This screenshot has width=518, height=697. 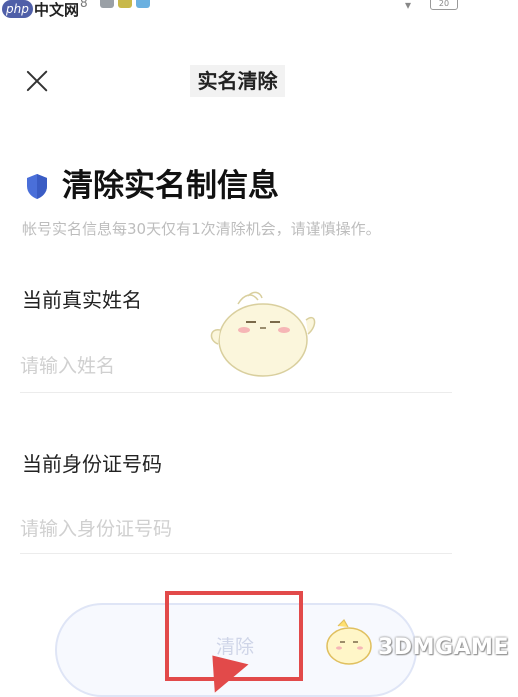 What do you see at coordinates (263, 334) in the screenshot?
I see `mascot-icon` at bounding box center [263, 334].